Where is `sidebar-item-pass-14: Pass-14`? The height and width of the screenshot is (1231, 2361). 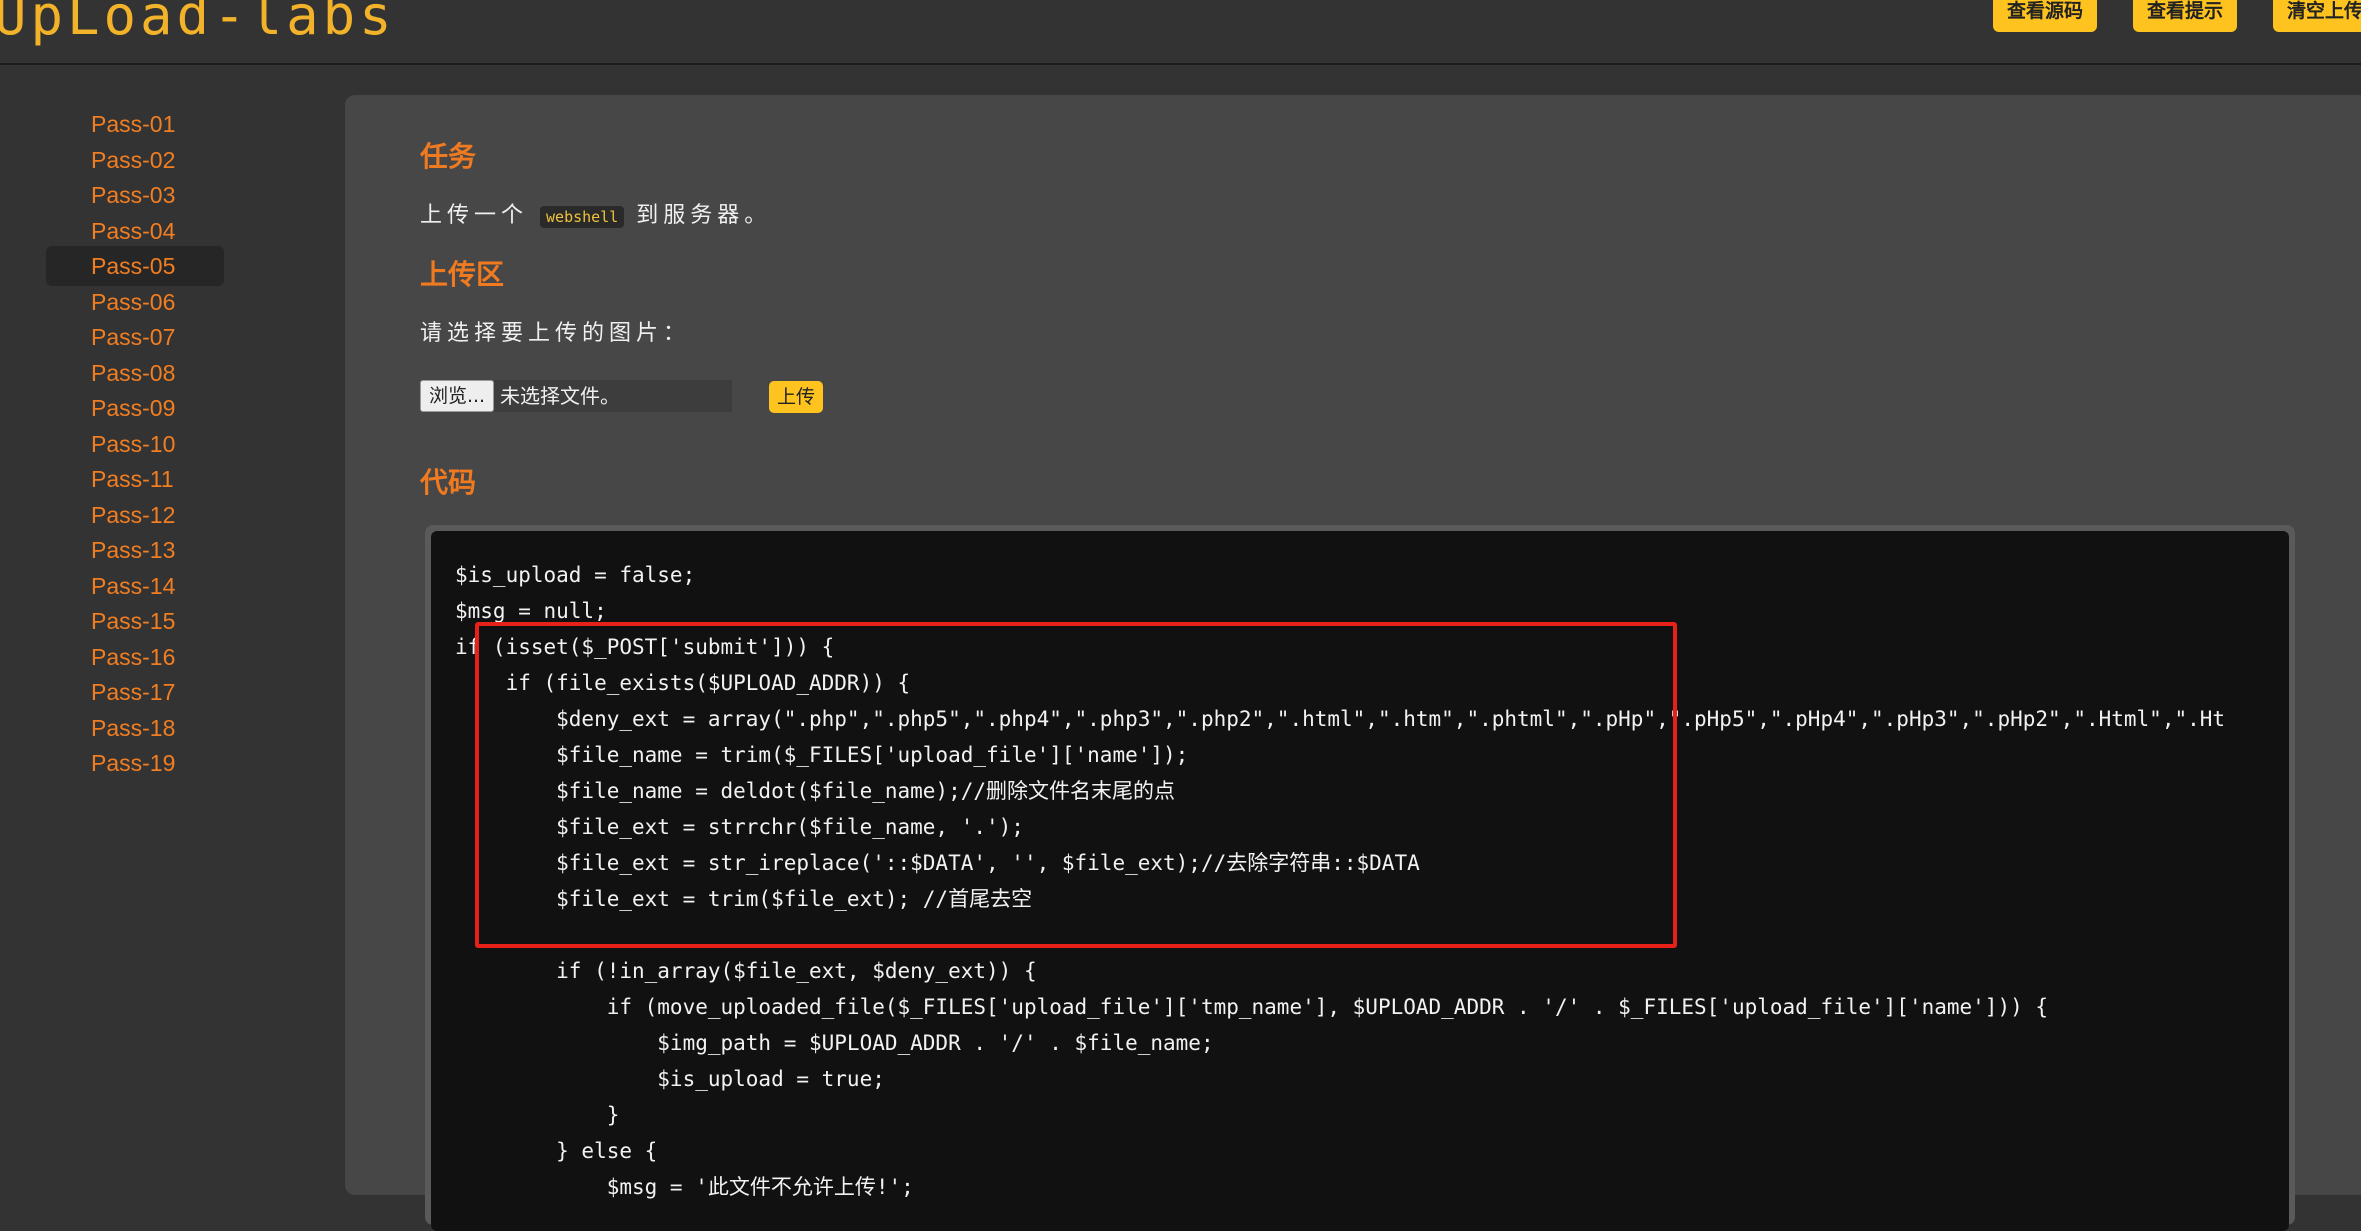 sidebar-item-pass-14: Pass-14 is located at coordinates (135, 586).